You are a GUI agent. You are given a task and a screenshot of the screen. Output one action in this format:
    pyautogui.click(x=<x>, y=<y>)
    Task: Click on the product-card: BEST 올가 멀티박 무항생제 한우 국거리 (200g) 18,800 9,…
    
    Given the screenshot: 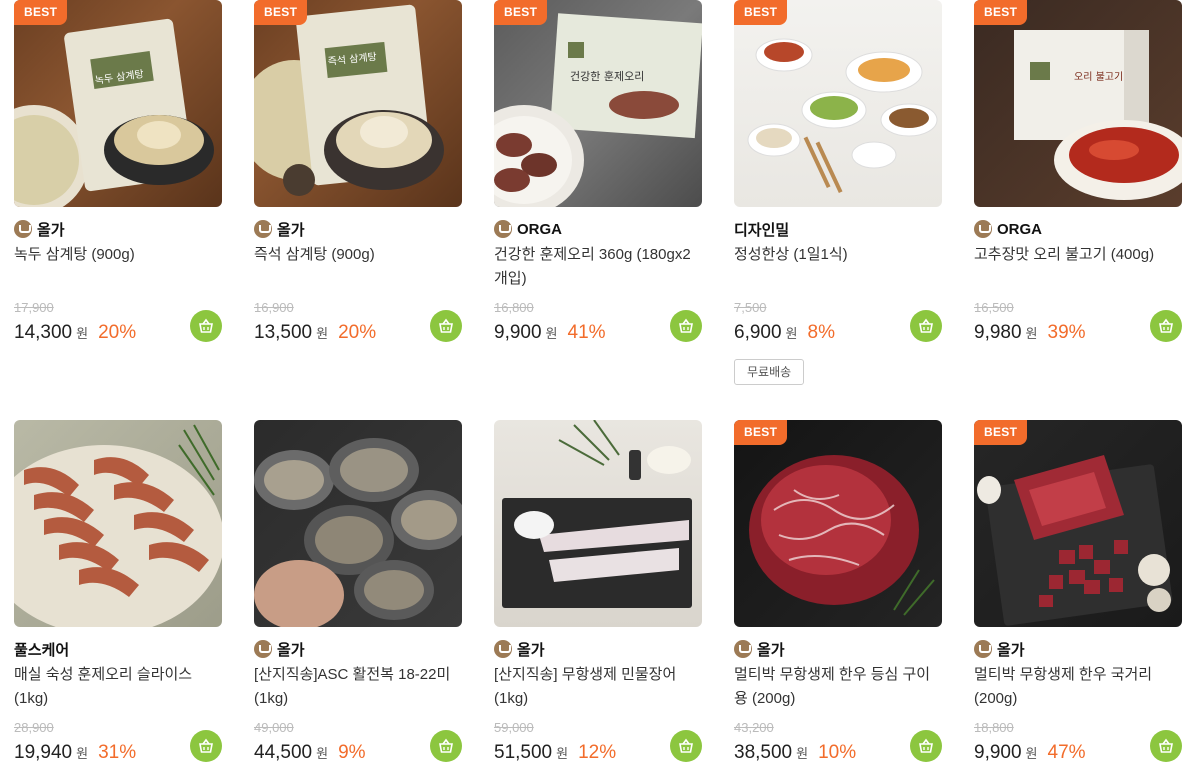 What is the action you would take?
    pyautogui.click(x=1078, y=591)
    